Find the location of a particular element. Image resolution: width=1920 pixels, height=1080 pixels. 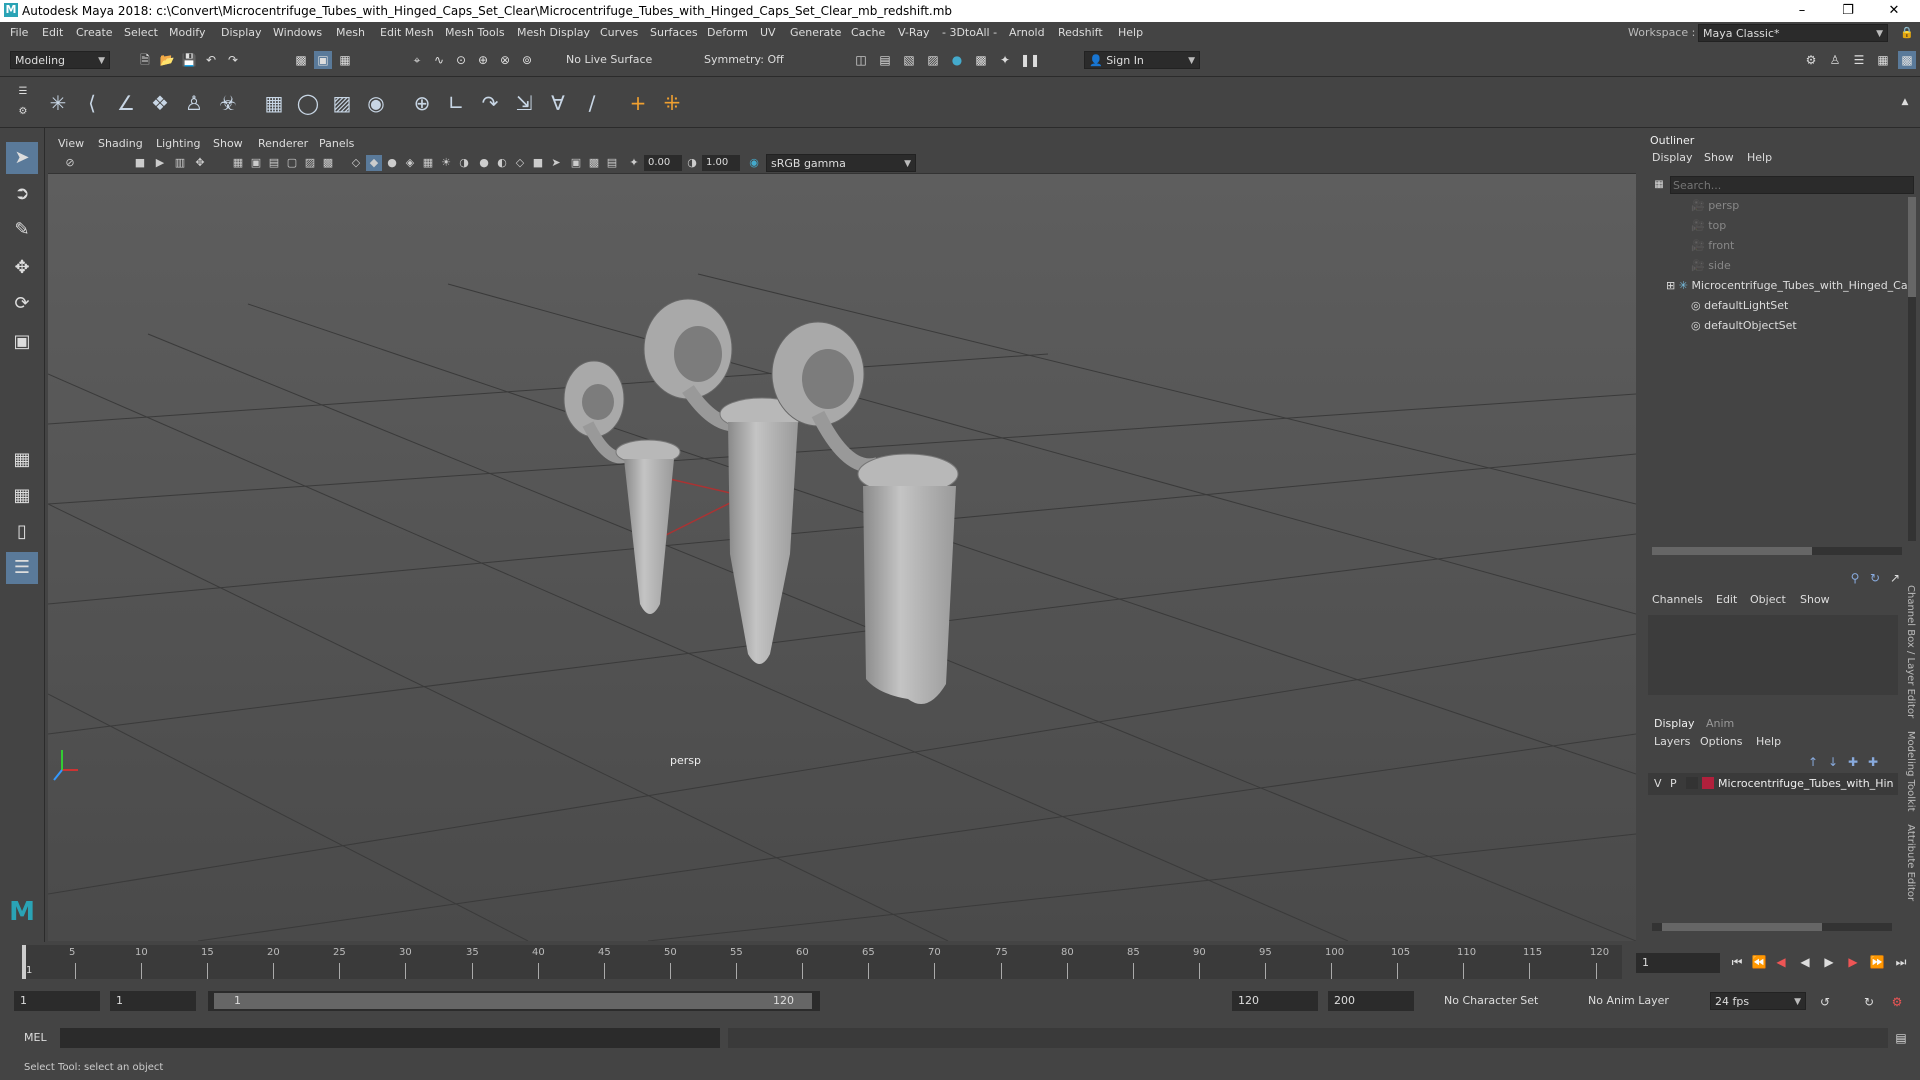

loop-icon: ↺ is located at coordinates (1825, 1002).